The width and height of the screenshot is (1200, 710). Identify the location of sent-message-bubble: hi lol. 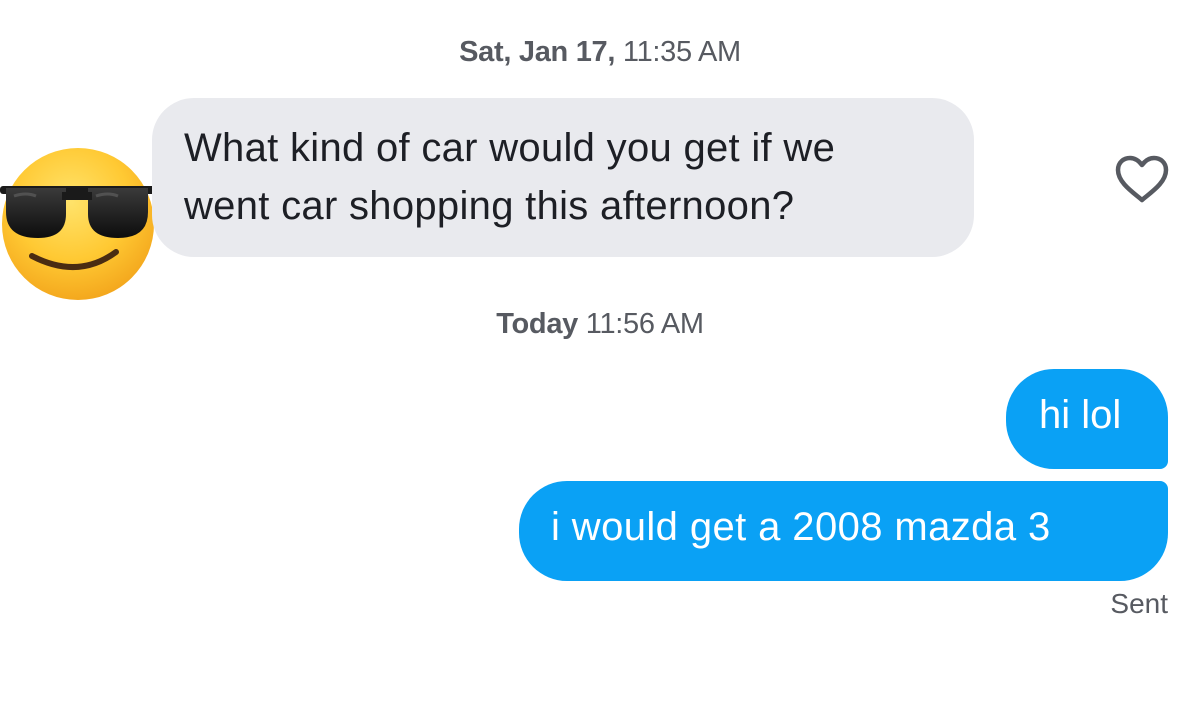
(1087, 419).